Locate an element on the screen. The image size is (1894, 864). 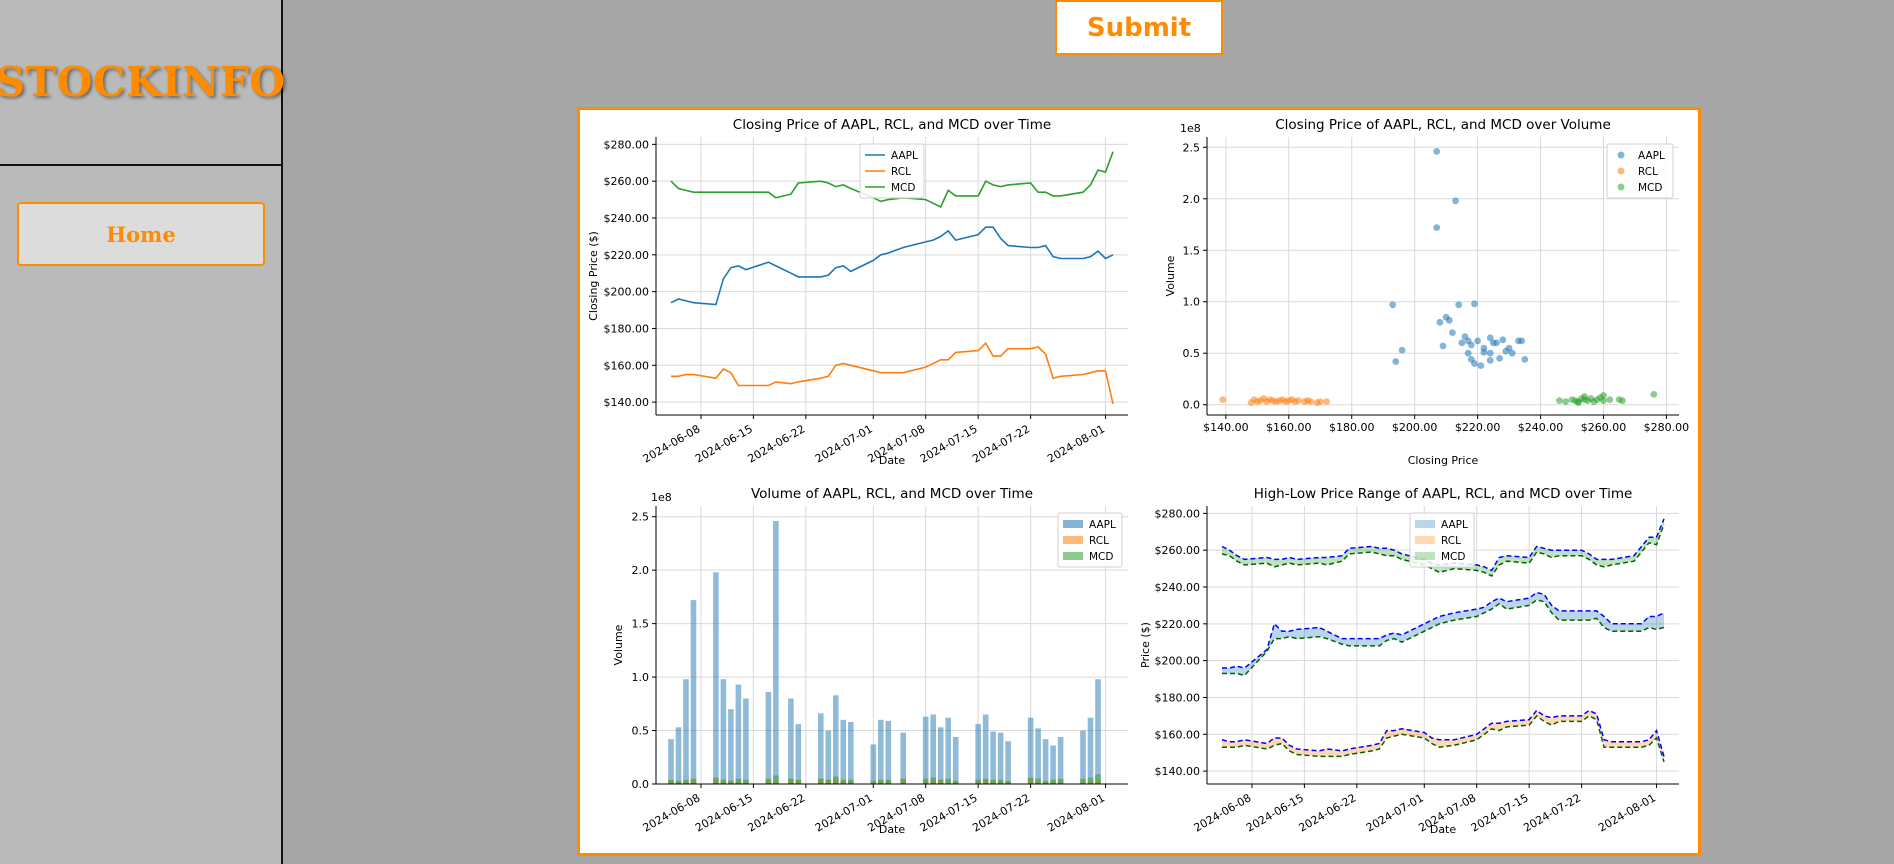
c4-low-line-rcl is located at coordinates (1443, 738).